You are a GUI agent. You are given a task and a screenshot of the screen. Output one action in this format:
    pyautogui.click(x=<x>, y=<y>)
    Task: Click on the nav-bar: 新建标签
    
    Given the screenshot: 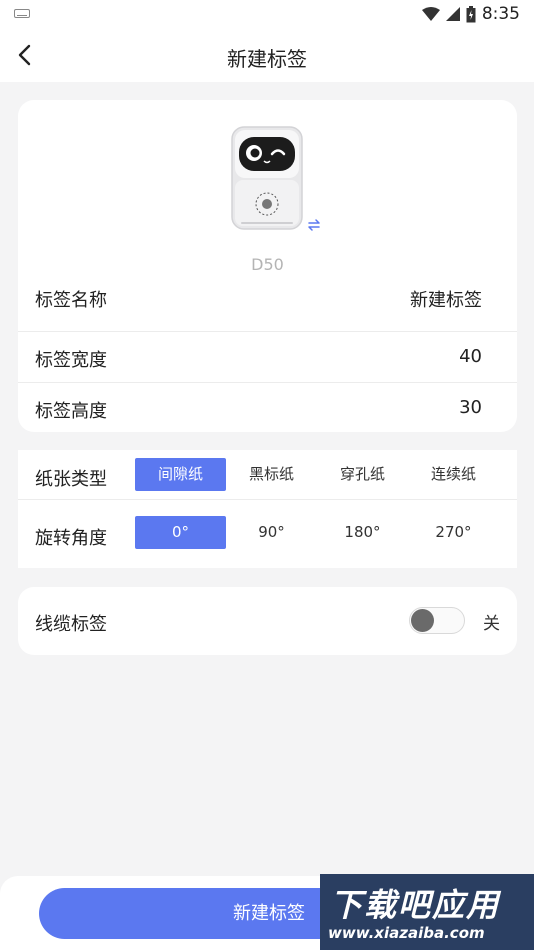 What is the action you would take?
    pyautogui.click(x=267, y=55)
    